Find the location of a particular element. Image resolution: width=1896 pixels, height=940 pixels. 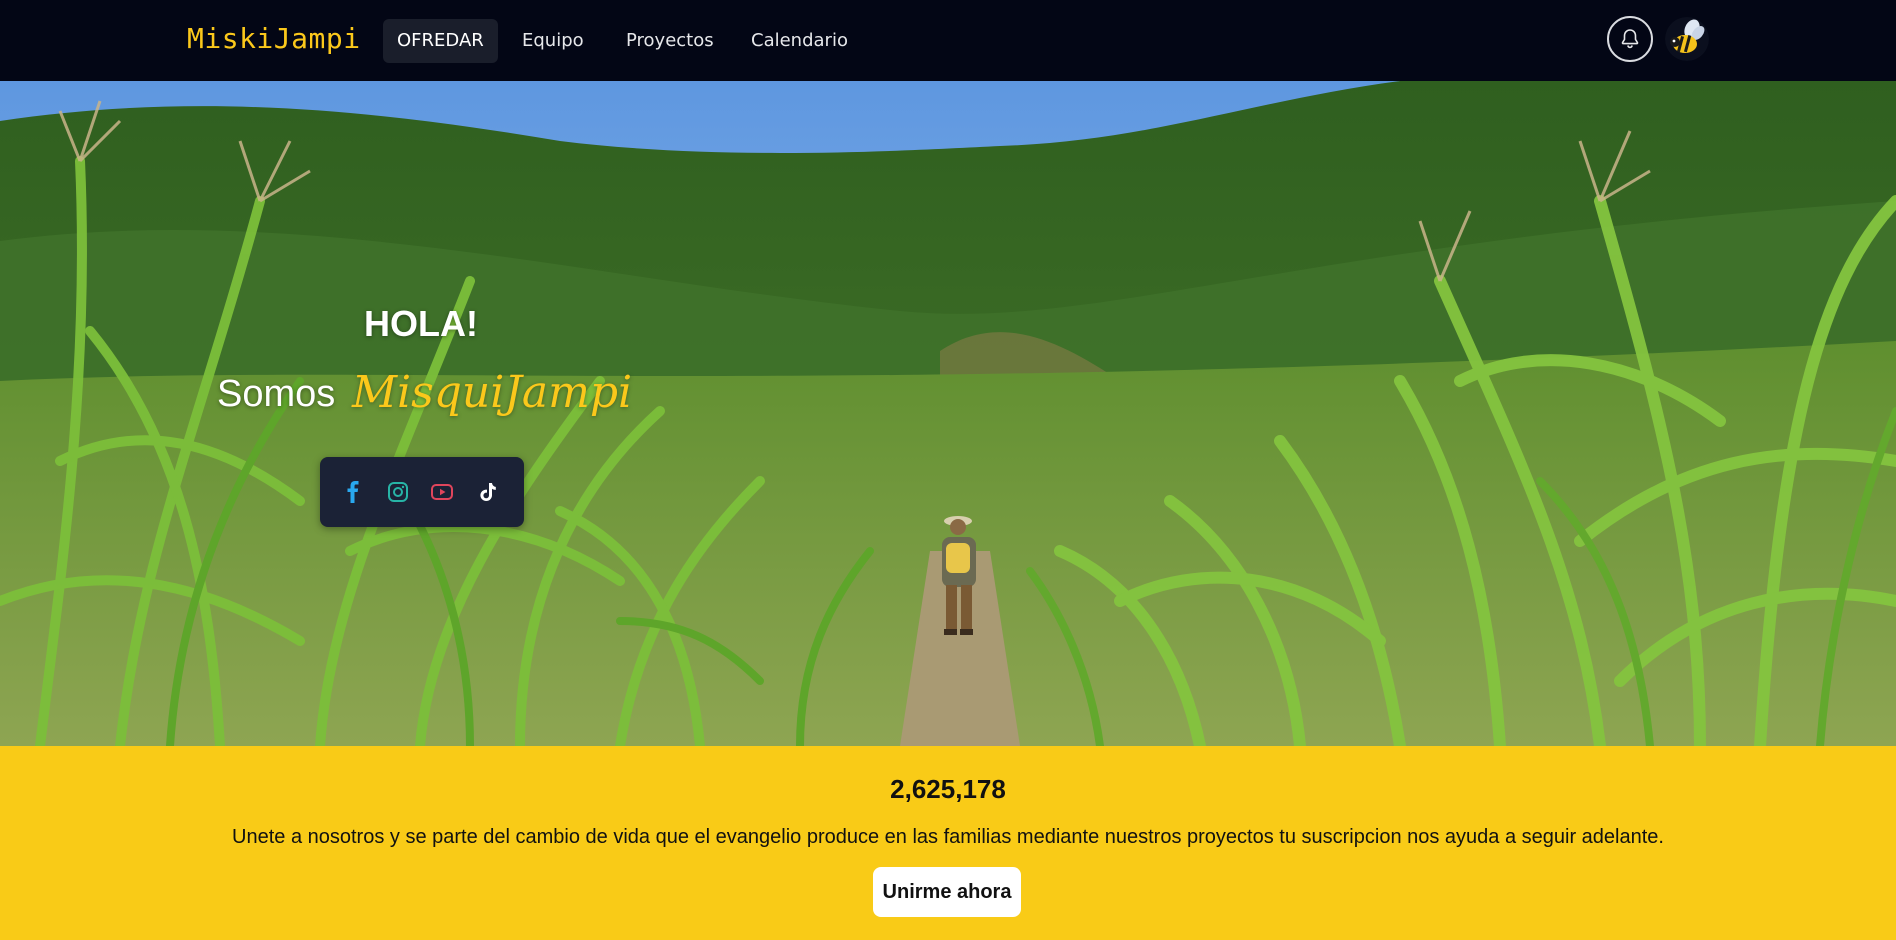

brand-logo: MiskiJampi is located at coordinates (274, 38).